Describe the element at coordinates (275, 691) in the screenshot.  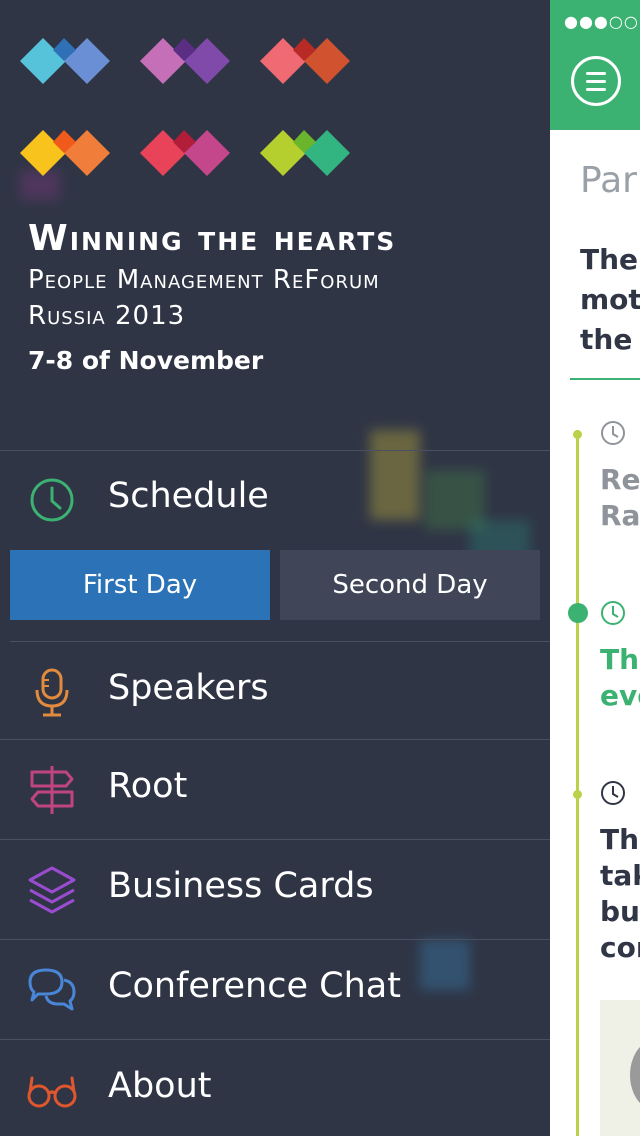
I see `menu-item-speakers: Speakers` at that location.